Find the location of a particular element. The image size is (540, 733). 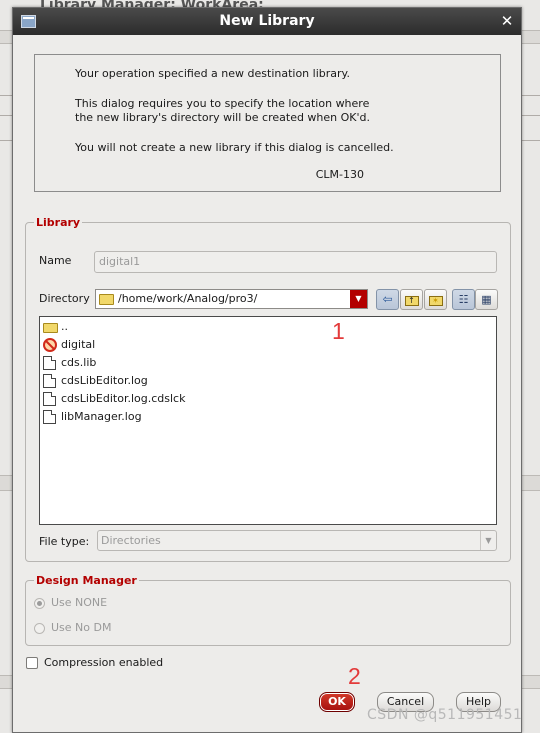

library-group-title: Library is located at coordinates (58, 222).